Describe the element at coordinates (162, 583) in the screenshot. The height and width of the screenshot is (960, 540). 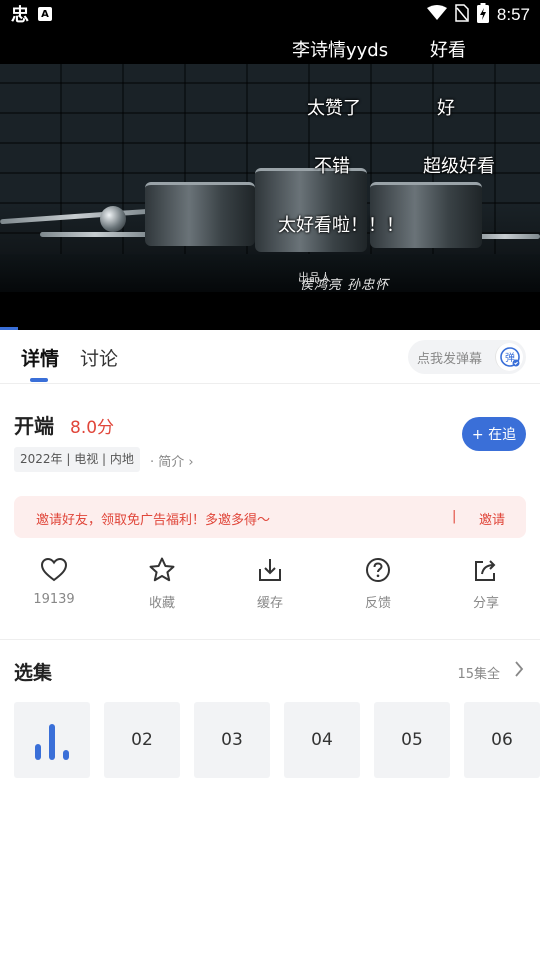
I see `favorite-button: 收藏` at that location.